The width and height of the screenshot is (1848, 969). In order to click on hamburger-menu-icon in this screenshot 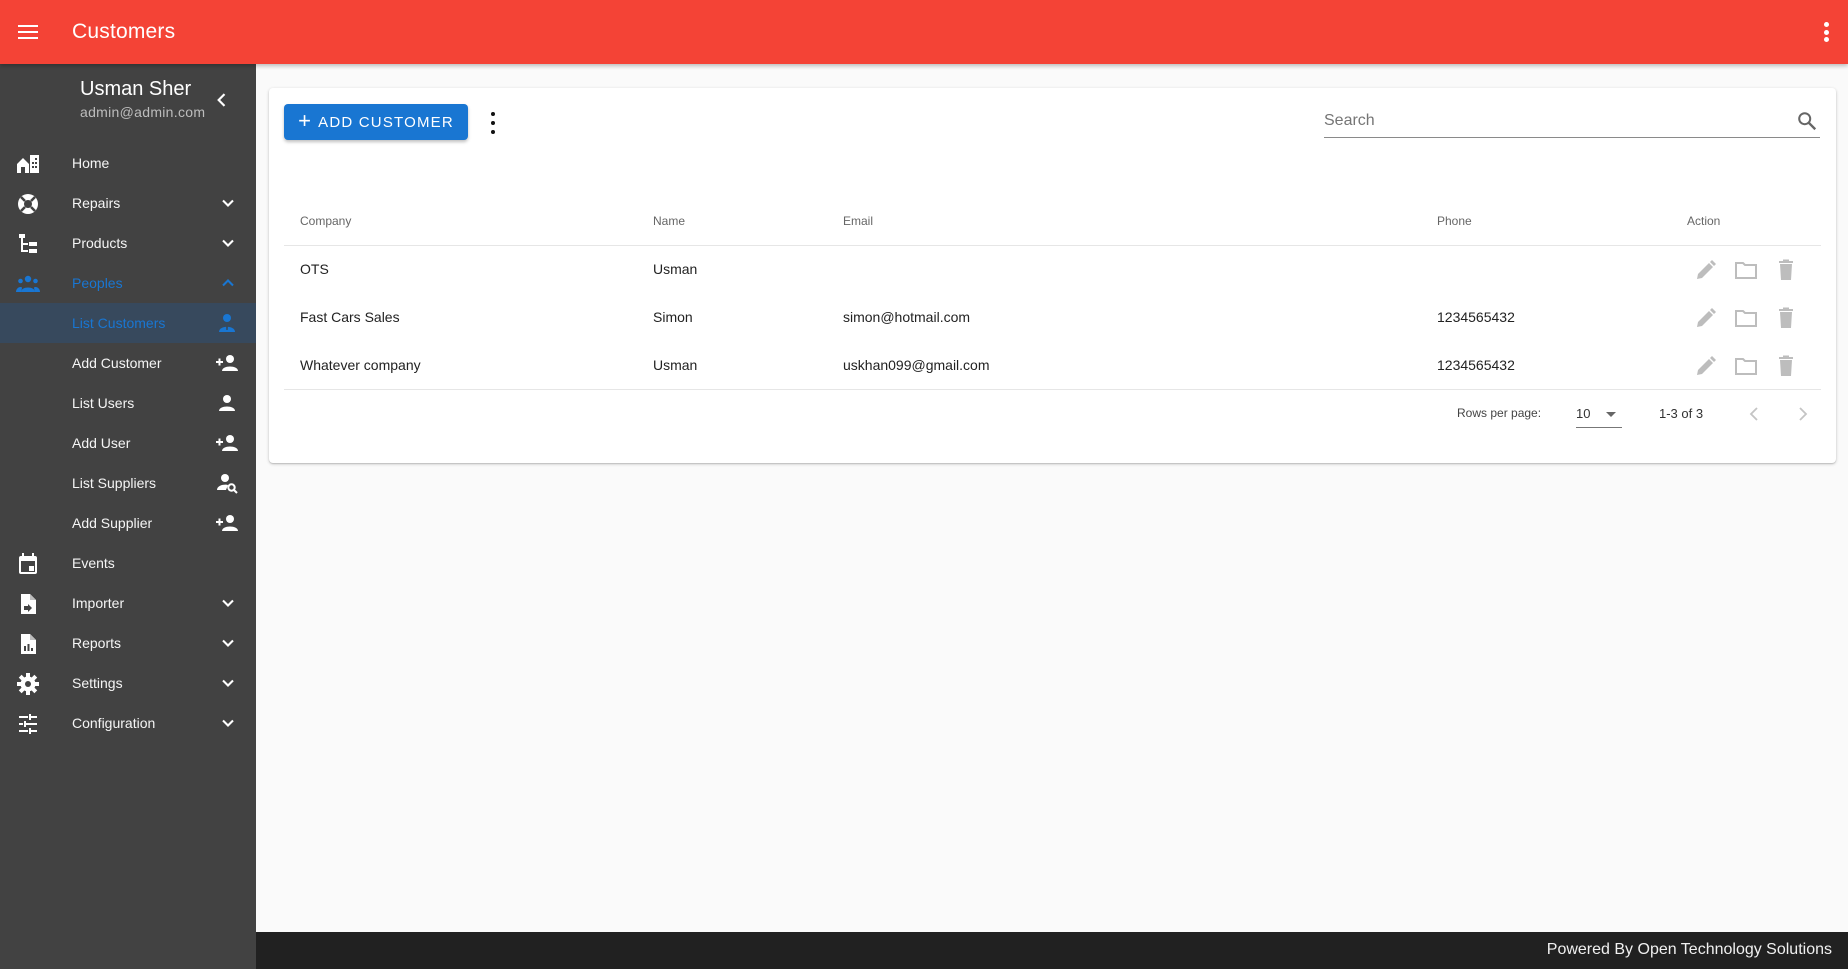, I will do `click(28, 32)`.